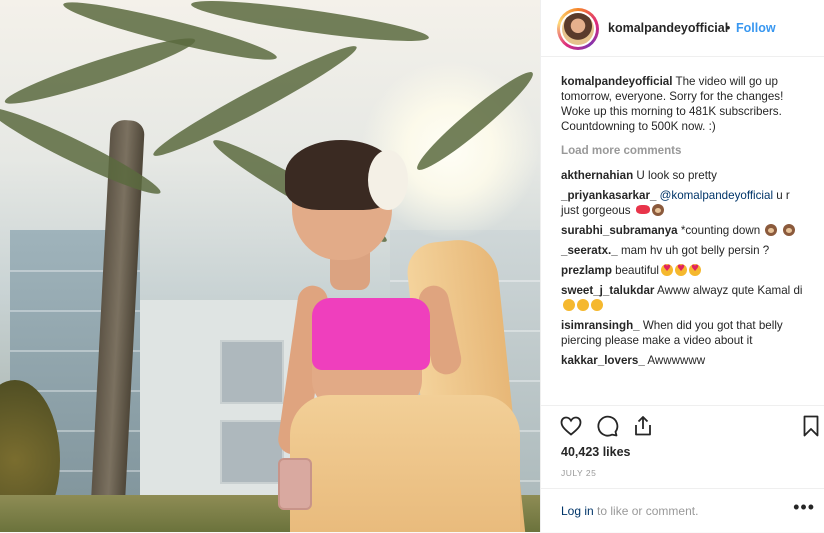 This screenshot has height=533, width=824. I want to click on comment-username: sweet_j_talukdar, so click(607, 290).